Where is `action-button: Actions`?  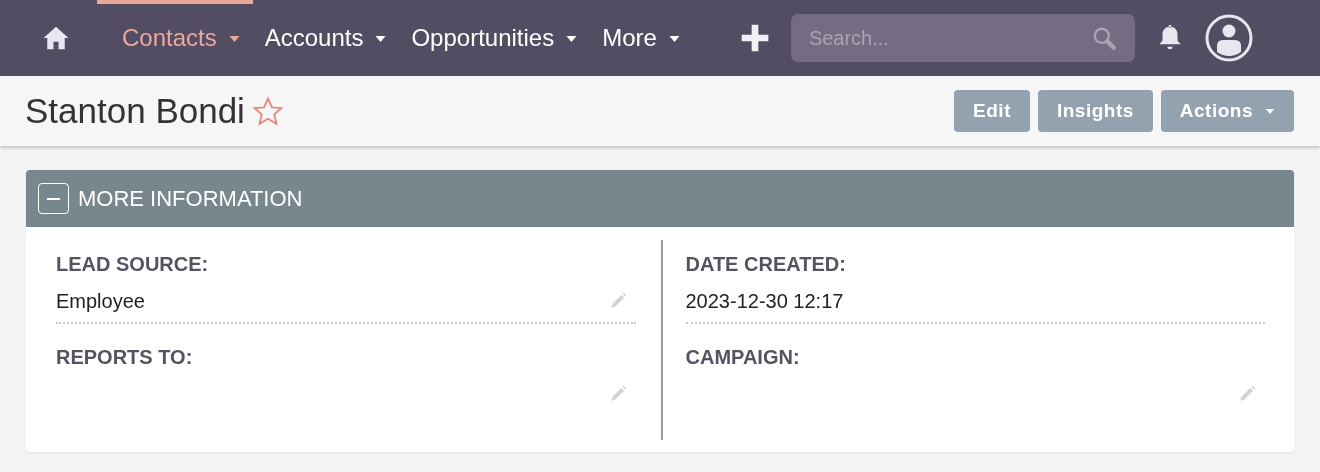 action-button: Actions is located at coordinates (1227, 111).